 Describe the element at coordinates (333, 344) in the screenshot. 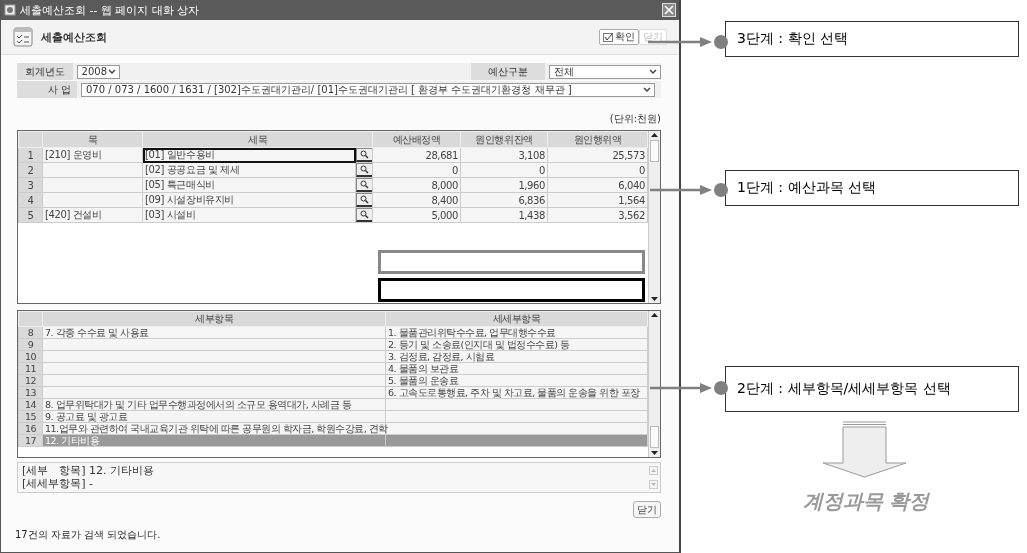

I see `table-row: 9 2. 등기 및 소송료(인지대 및 법정수수료) 등` at that location.